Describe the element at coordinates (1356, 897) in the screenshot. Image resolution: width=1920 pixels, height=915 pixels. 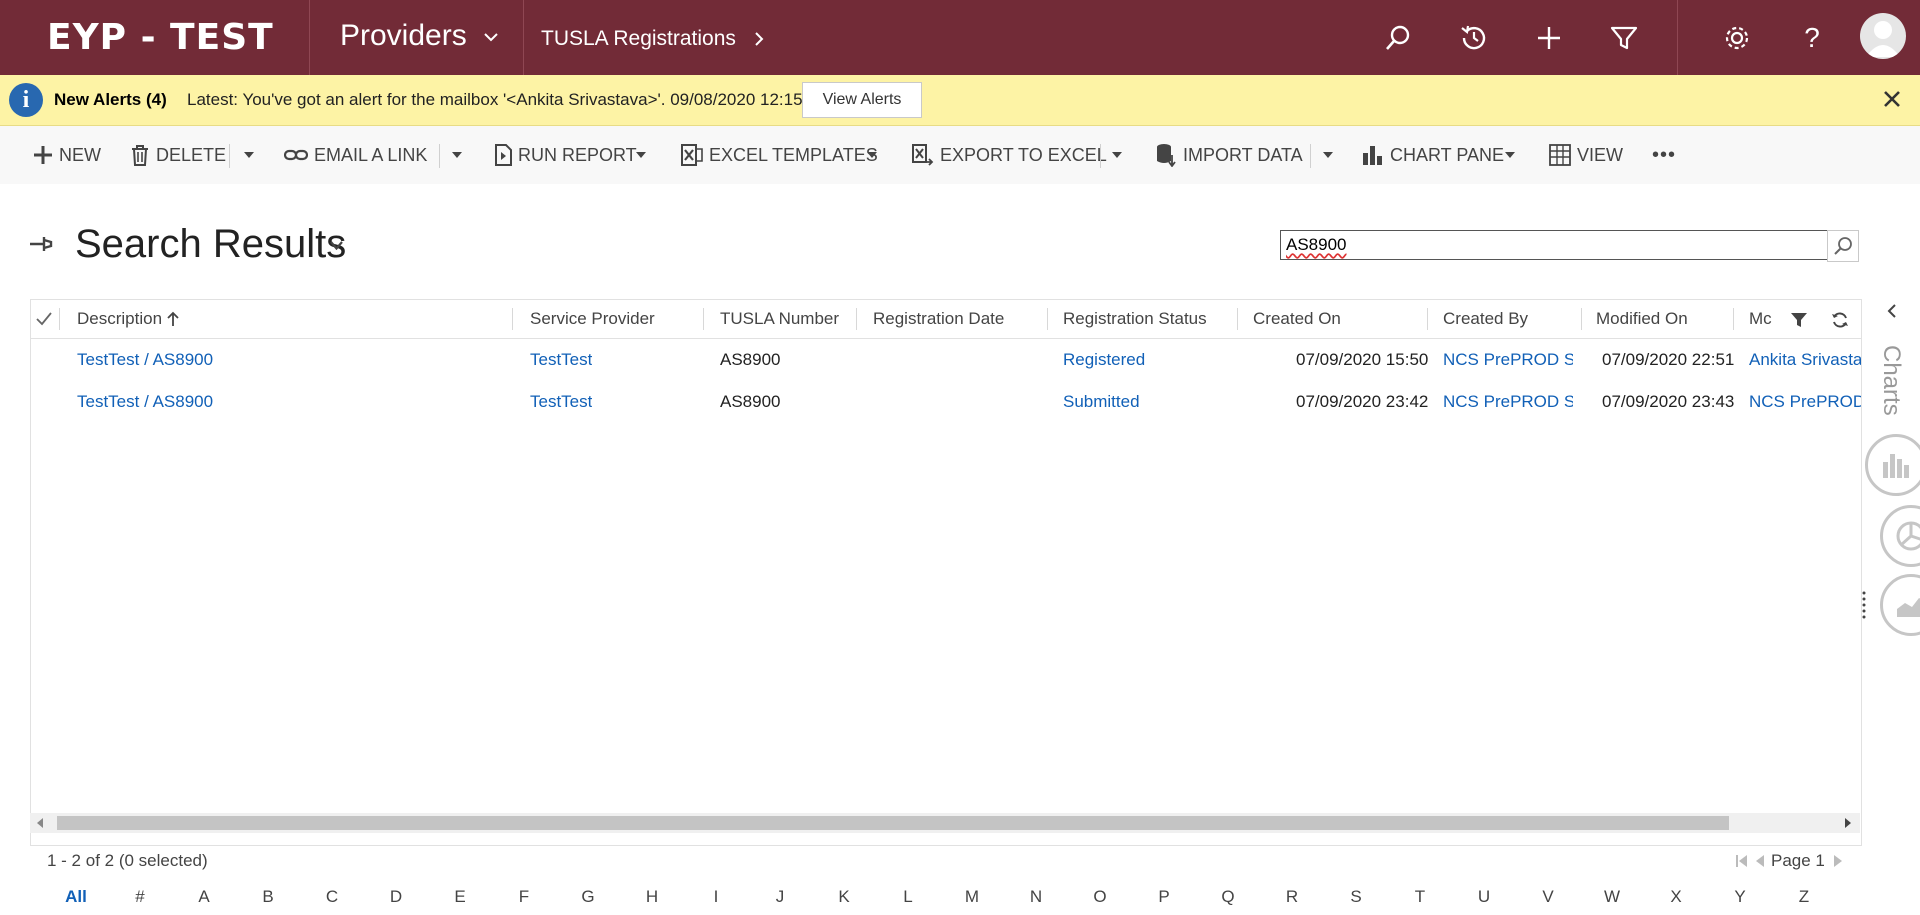
I see `alphabet-filter-item: S` at that location.